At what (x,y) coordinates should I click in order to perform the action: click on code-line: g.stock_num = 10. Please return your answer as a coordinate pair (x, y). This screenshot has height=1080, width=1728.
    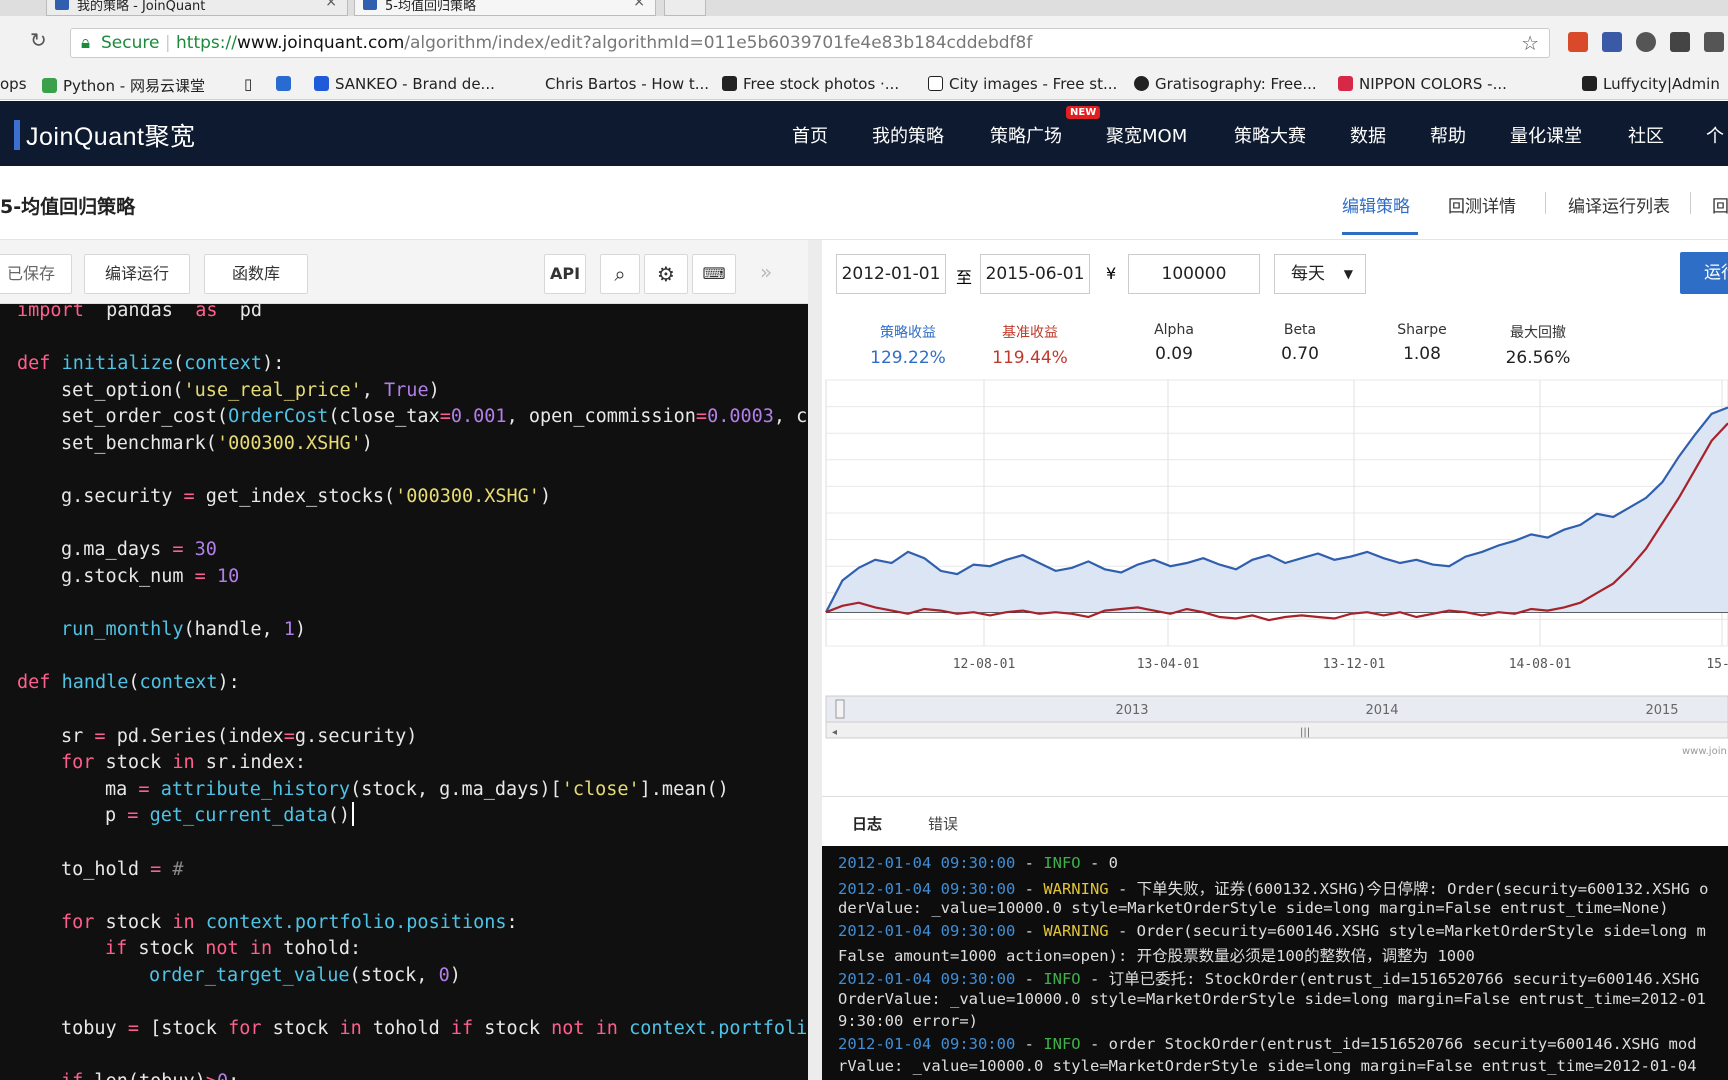
    Looking at the image, I should click on (150, 576).